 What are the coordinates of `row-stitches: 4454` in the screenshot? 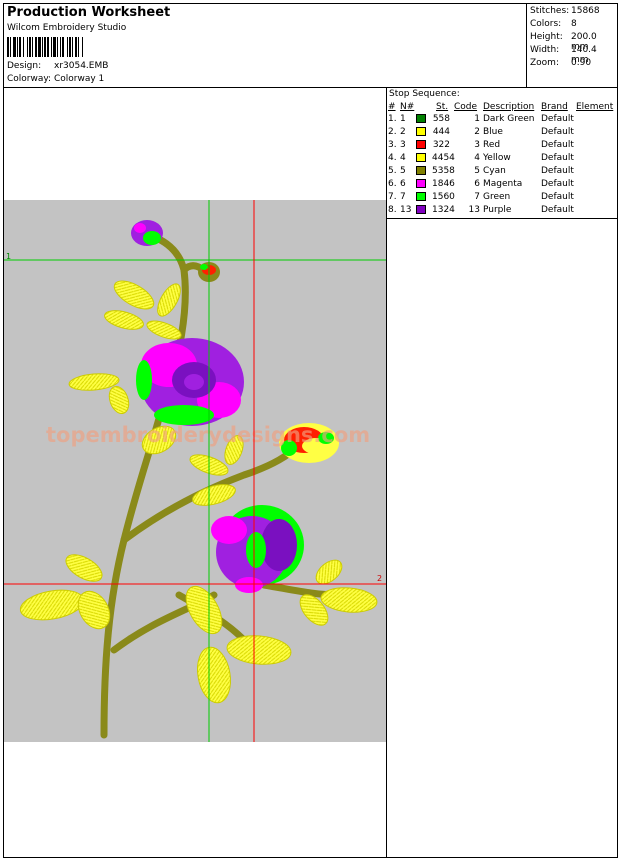 It's located at (443, 158).